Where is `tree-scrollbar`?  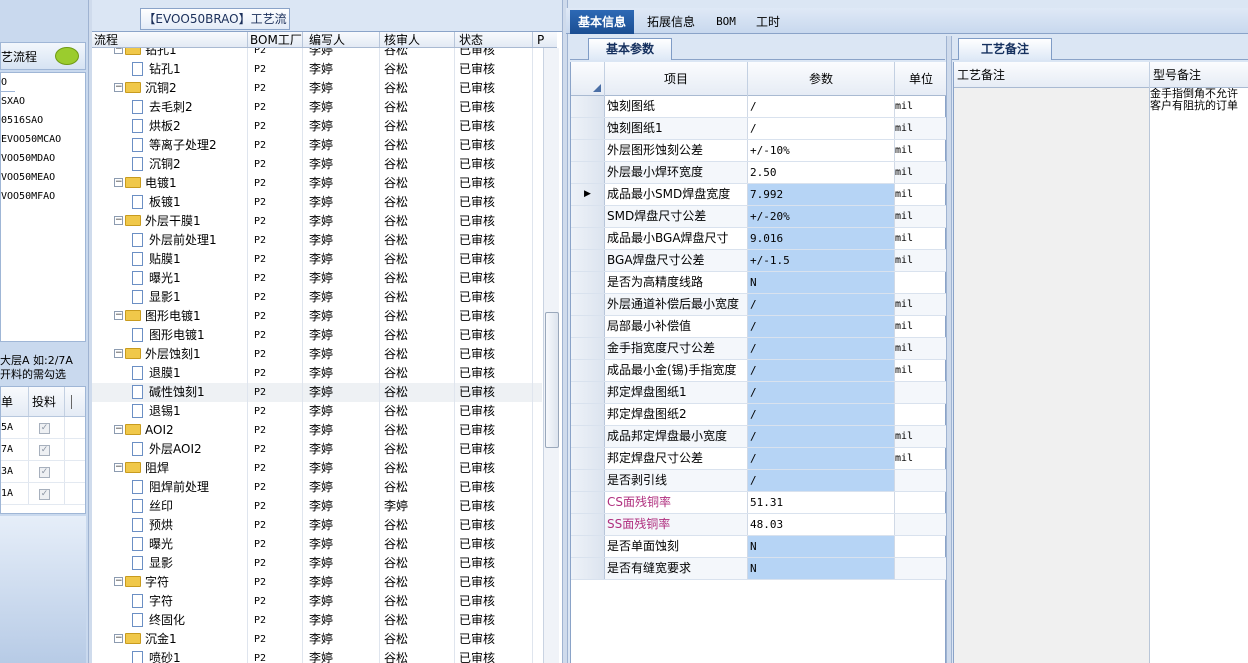
tree-scrollbar is located at coordinates (551, 355).